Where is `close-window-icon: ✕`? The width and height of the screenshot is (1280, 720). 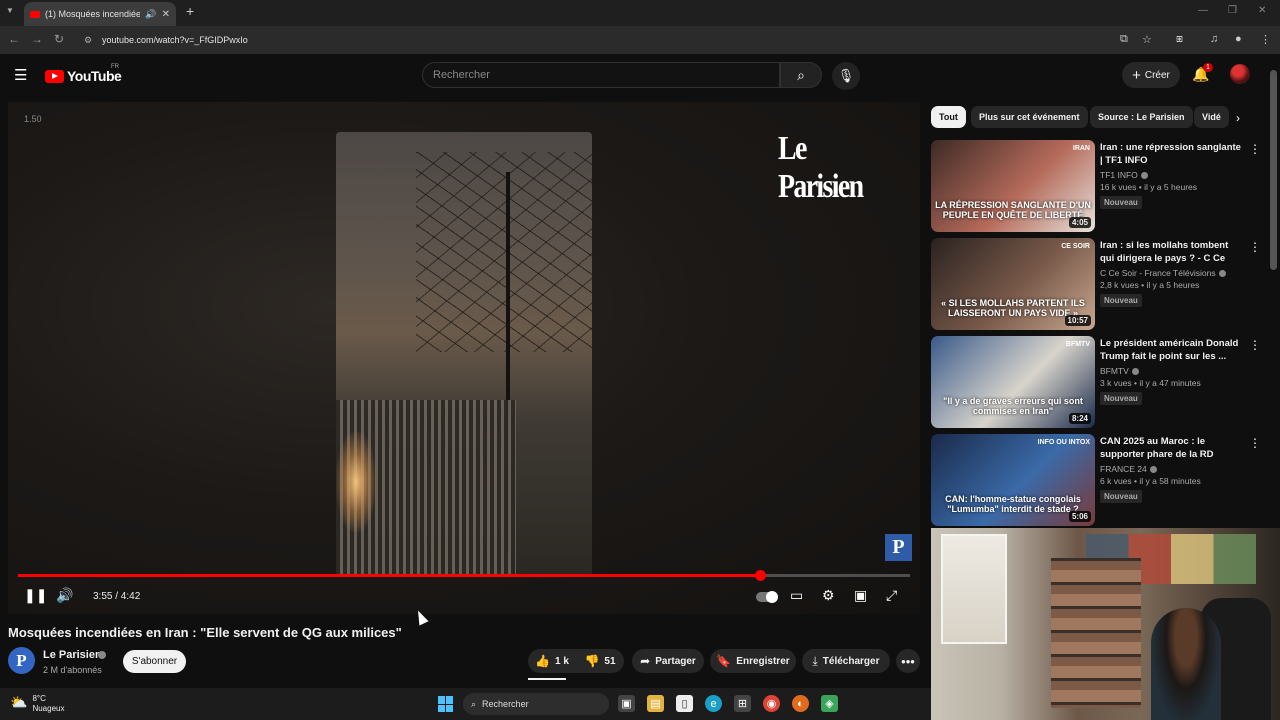
close-window-icon: ✕ is located at coordinates (1262, 10).